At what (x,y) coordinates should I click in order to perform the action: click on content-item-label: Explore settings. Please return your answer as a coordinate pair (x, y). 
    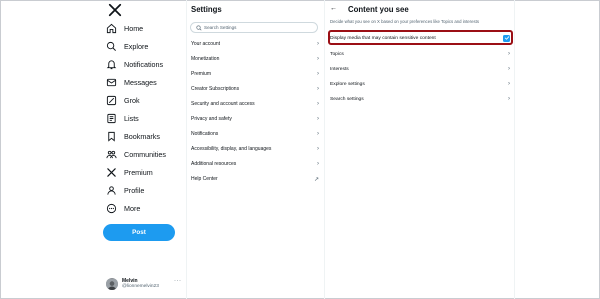
    Looking at the image, I should click on (347, 84).